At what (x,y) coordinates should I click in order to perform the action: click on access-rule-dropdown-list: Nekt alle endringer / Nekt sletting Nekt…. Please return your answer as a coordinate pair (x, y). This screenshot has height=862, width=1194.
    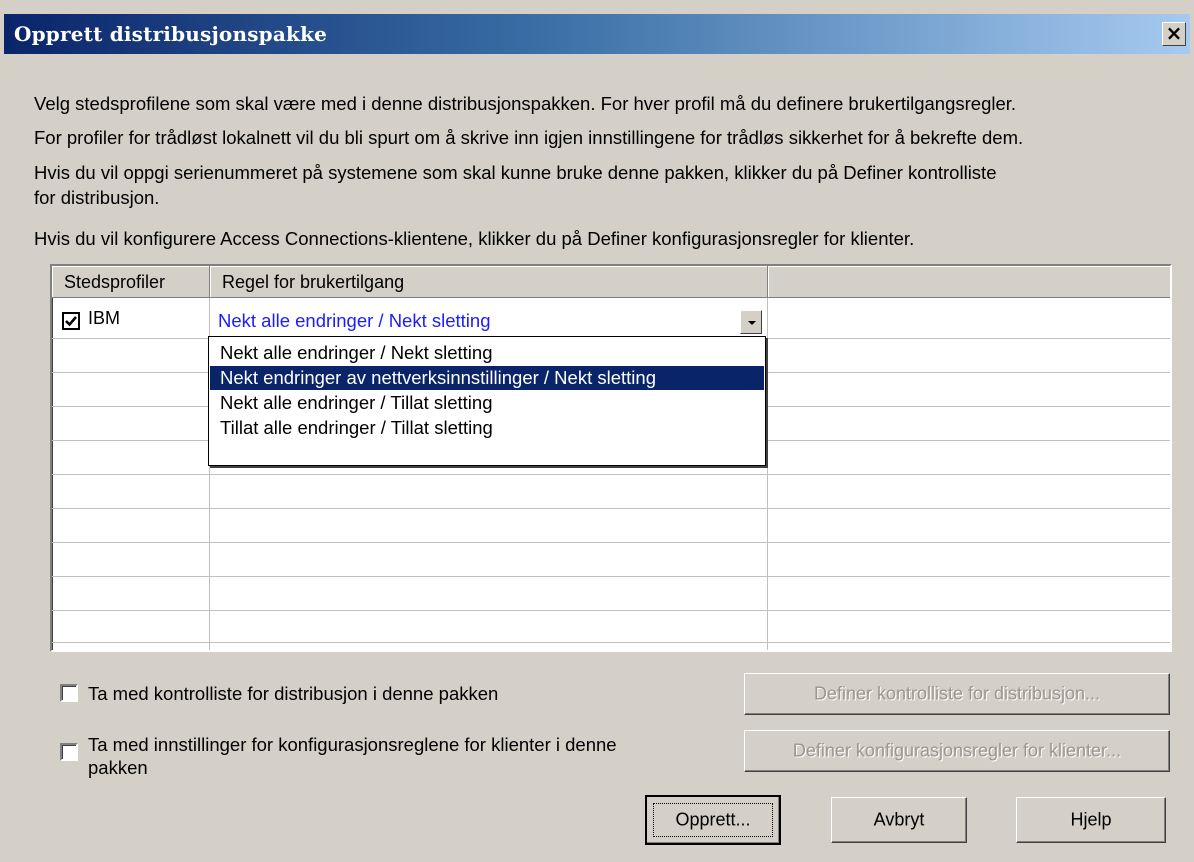
    Looking at the image, I should click on (487, 401).